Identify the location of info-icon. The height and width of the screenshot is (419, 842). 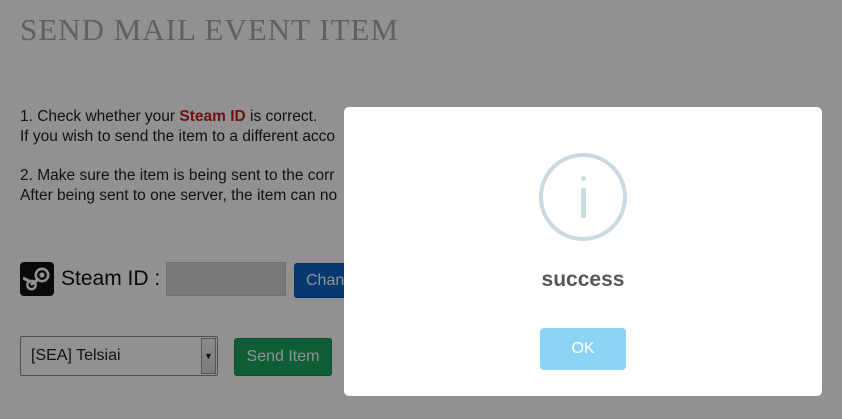
(583, 197).